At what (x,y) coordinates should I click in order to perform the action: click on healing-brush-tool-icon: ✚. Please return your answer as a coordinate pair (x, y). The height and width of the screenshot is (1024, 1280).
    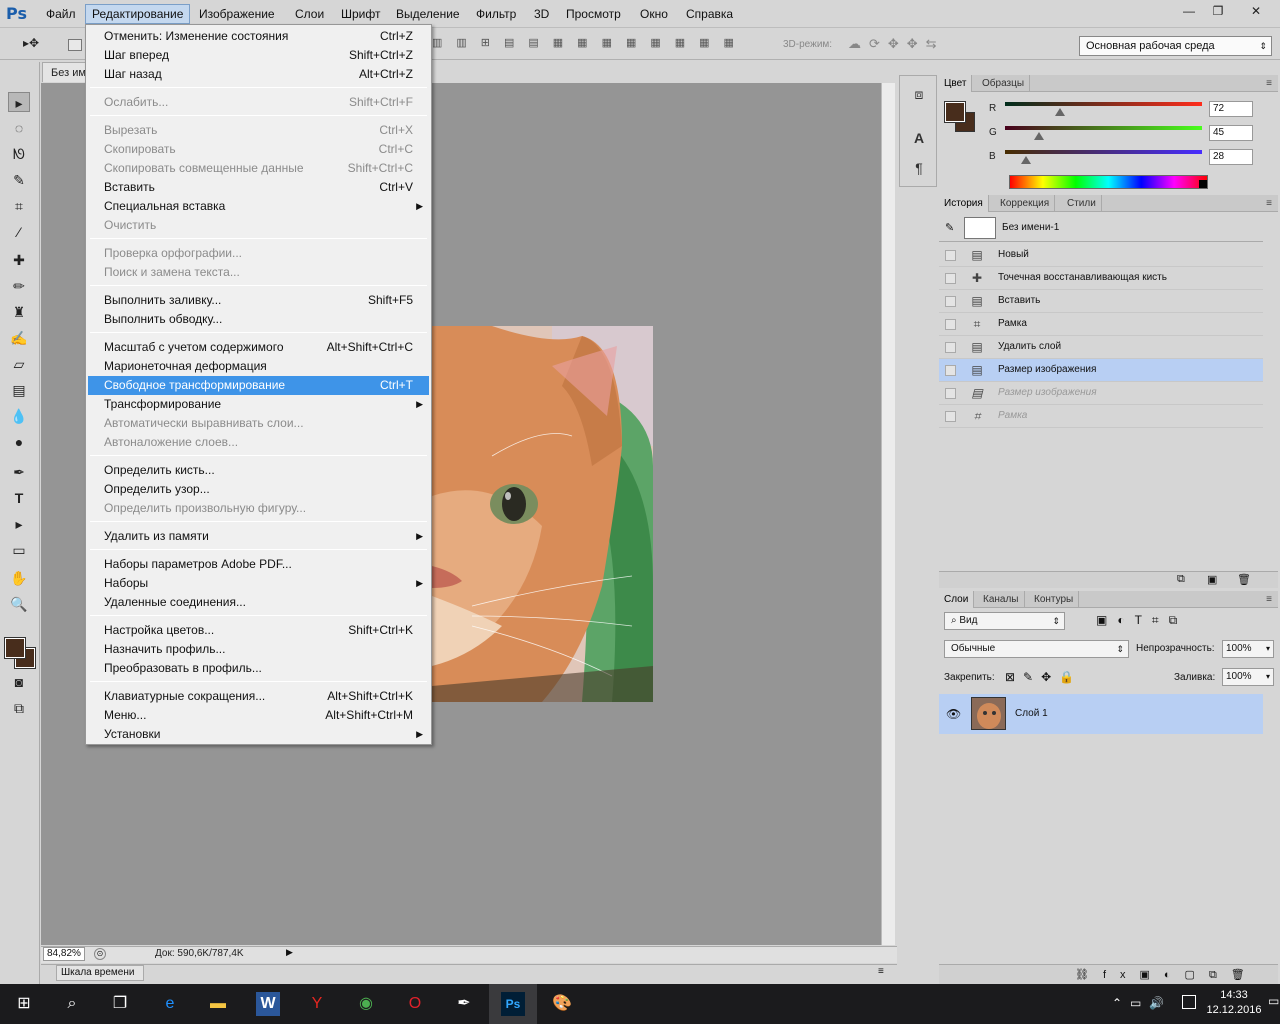
    Looking at the image, I should click on (19, 260).